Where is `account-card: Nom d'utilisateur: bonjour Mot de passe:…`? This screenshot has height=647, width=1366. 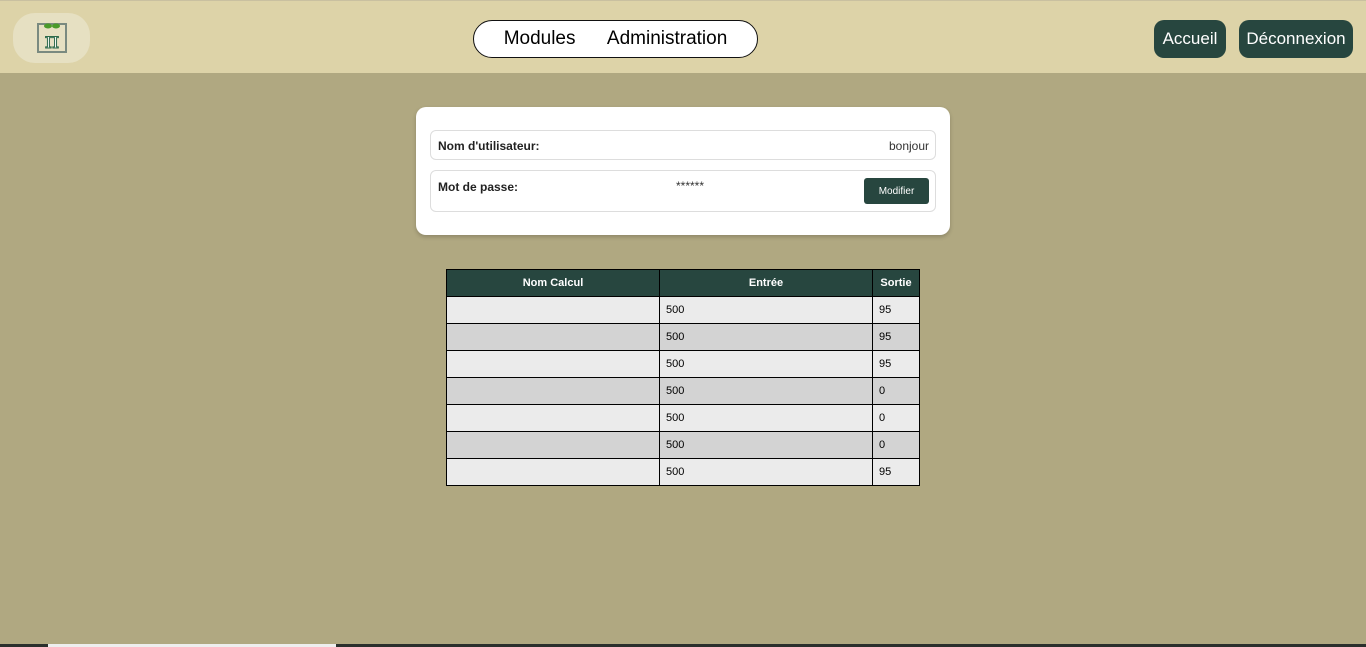
account-card: Nom d'utilisateur: bonjour Mot de passe:… is located at coordinates (683, 171).